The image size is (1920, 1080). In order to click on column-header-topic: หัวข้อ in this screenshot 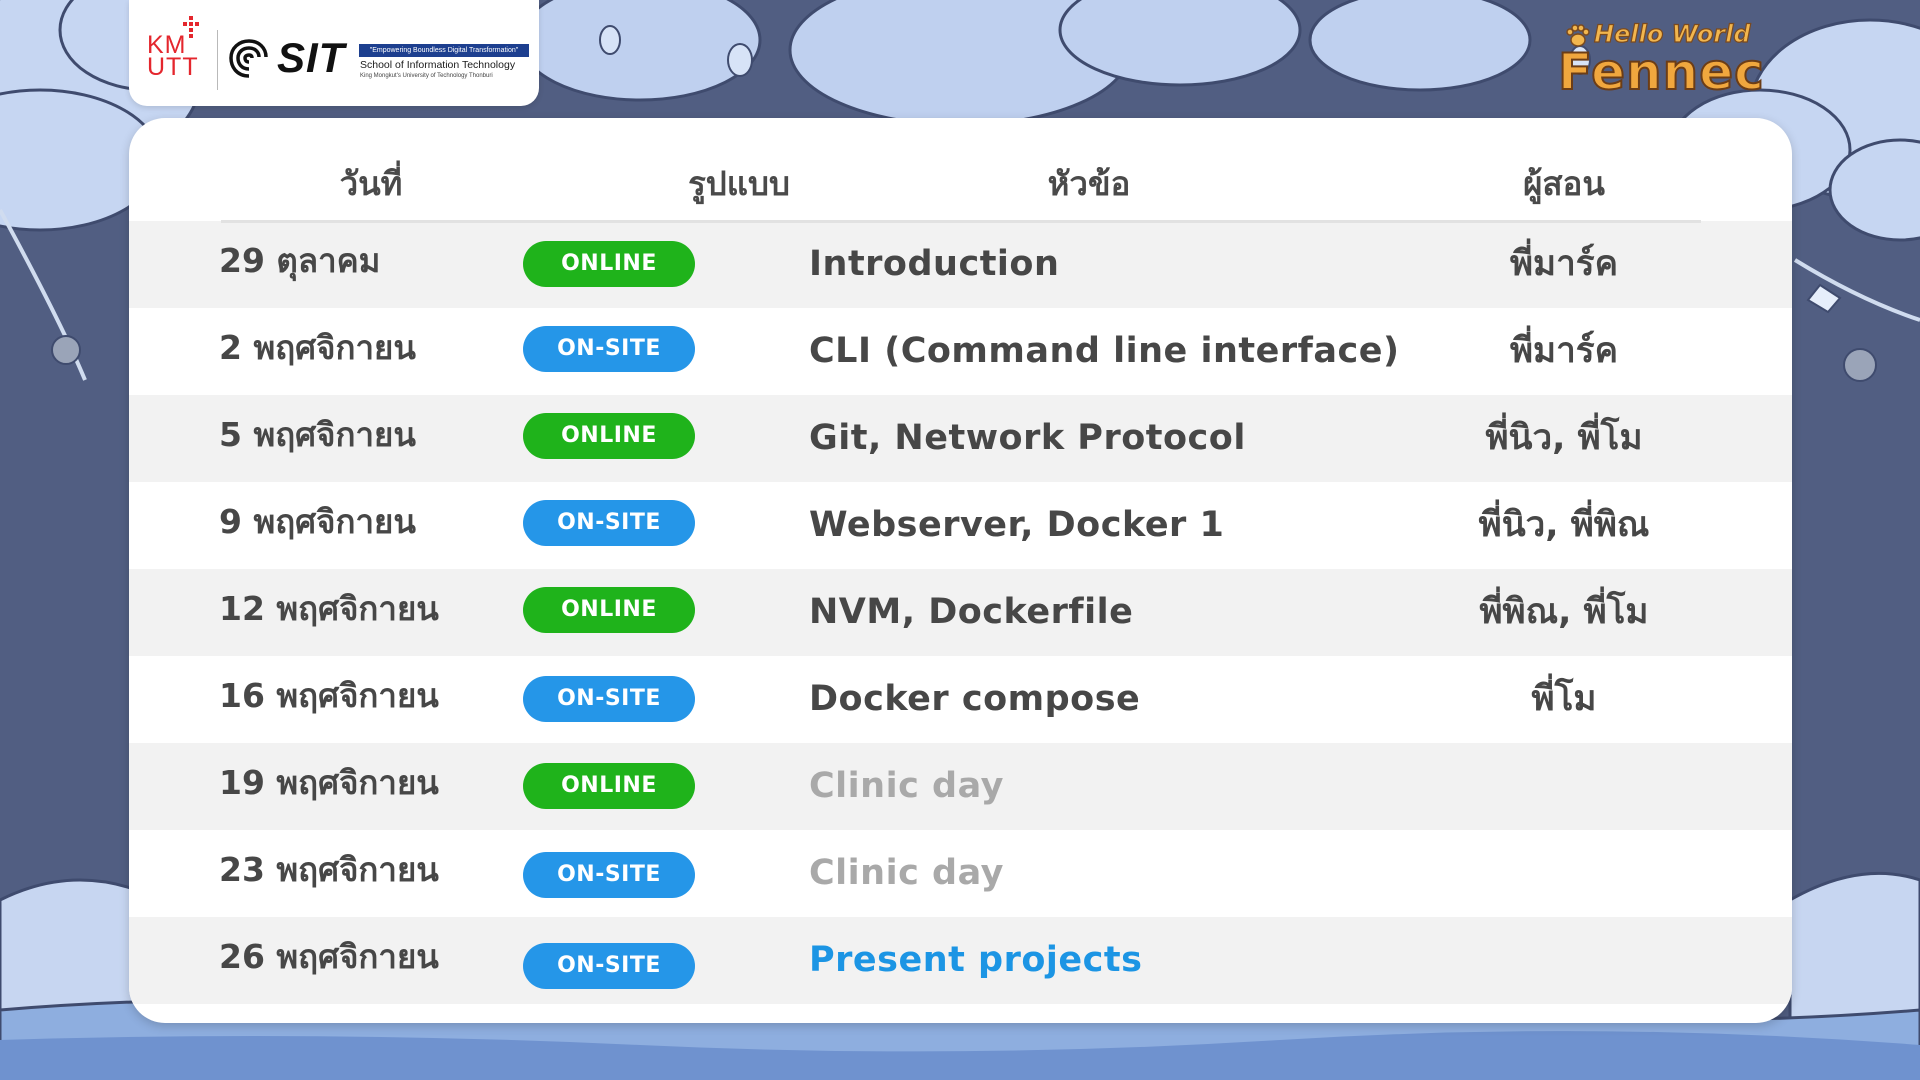, I will do `click(1089, 183)`.